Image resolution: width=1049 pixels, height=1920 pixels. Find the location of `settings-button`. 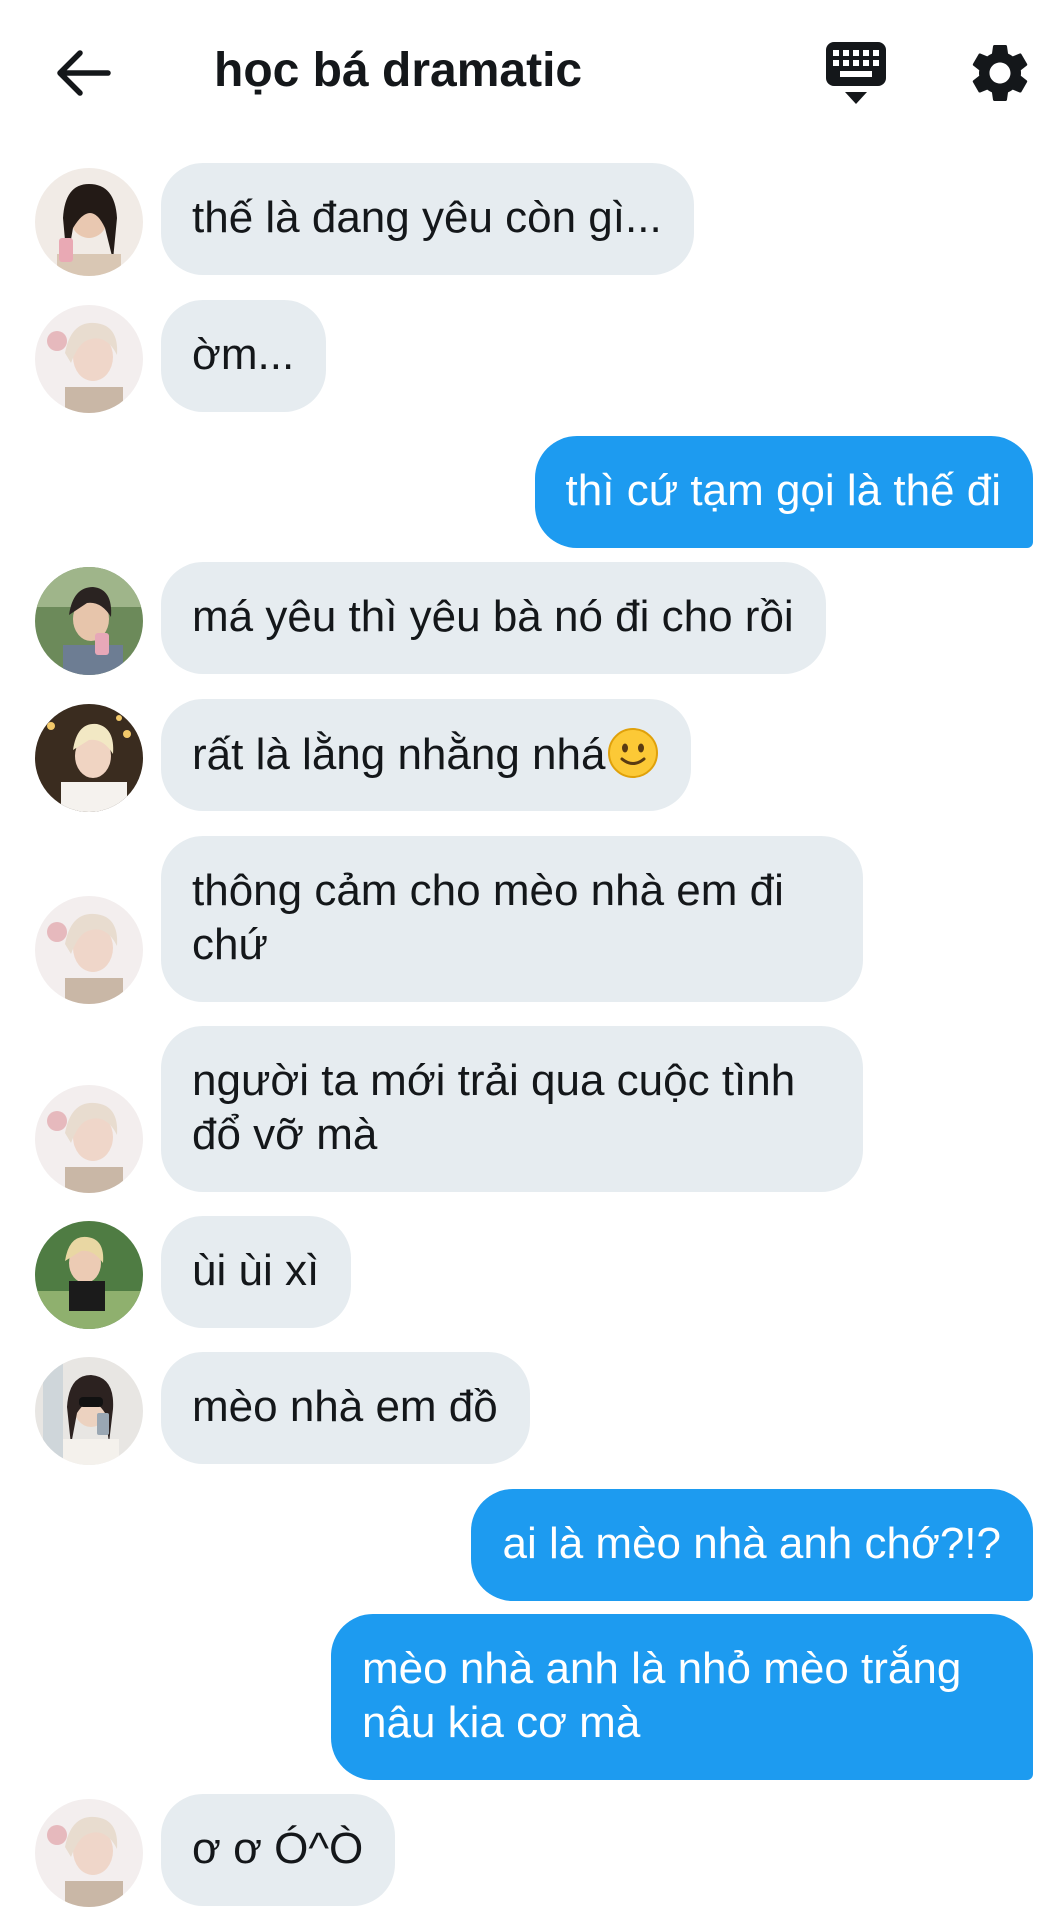

settings-button is located at coordinates (1000, 73).